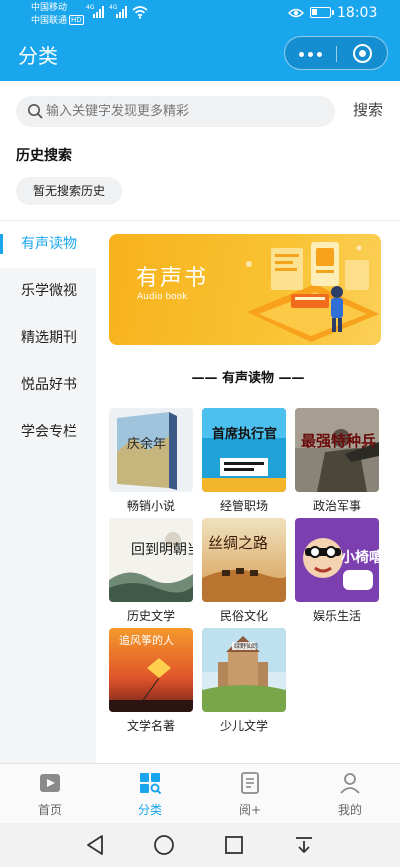 The height and width of the screenshot is (867, 400). Describe the element at coordinates (350, 783) in the screenshot. I see `user-icon` at that location.